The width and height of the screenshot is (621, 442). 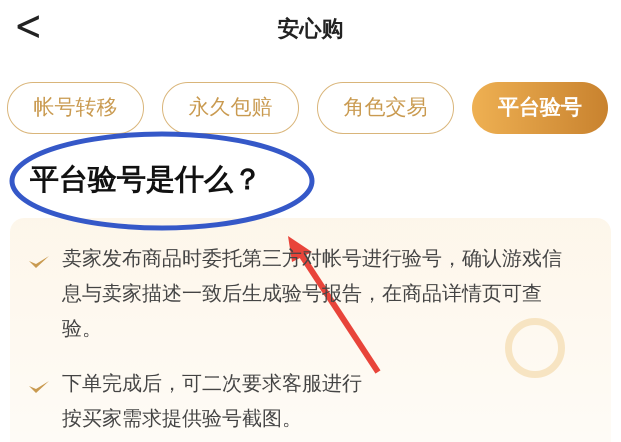 What do you see at coordinates (28, 26) in the screenshot?
I see `back-button: <` at bounding box center [28, 26].